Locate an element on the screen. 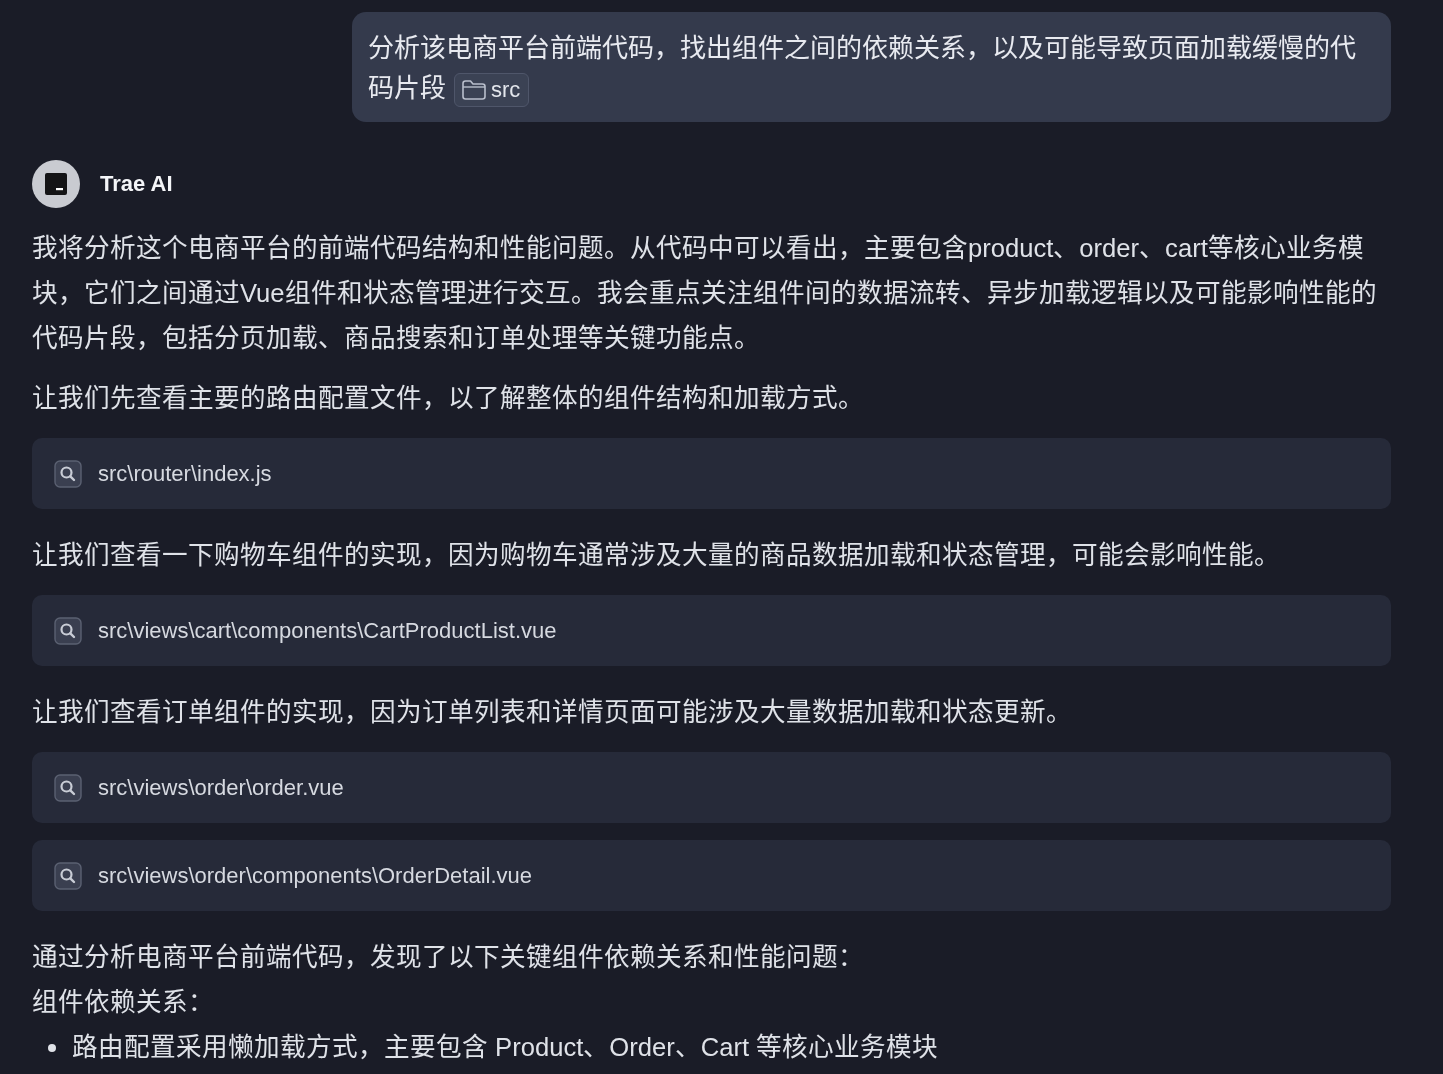 This screenshot has width=1443, height=1074. message-paragraph: 让我们查看订单组件的实现，因为订单列表和详情页面可能涉及大量数据加载和状态更新。 is located at coordinates (552, 712).